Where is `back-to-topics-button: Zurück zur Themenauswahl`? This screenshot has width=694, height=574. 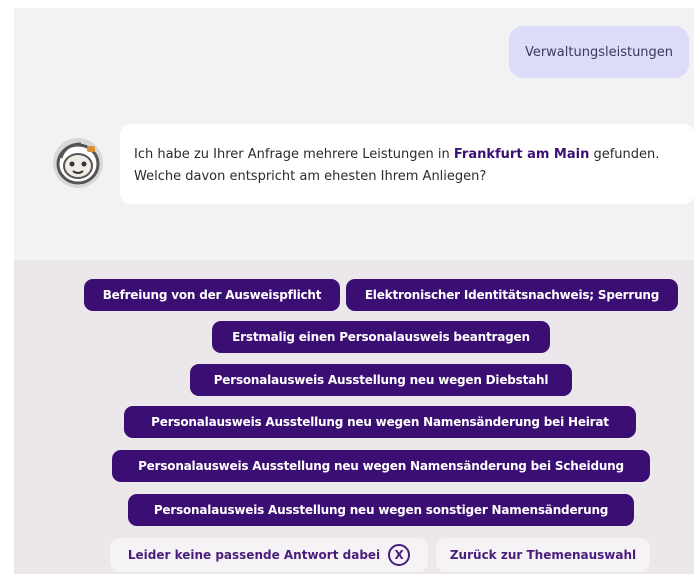
back-to-topics-button: Zurück zur Themenauswahl is located at coordinates (543, 555).